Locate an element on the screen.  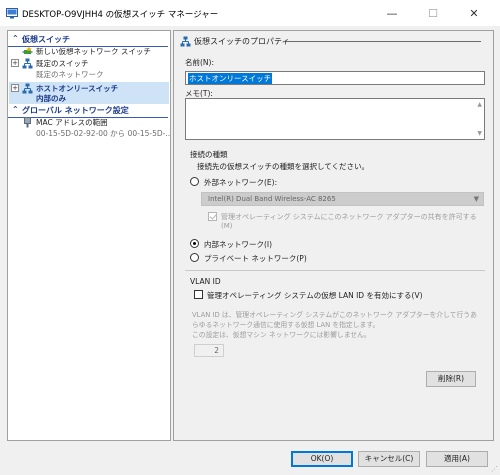
allow-management-os-label: 管理オペレーティング システムにこのネットワーク アダプターの共有を許可する is located at coordinates (349, 217).